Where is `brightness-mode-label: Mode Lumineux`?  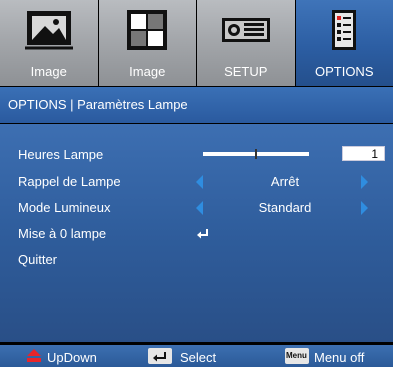
brightness-mode-label: Mode Lumineux is located at coordinates (64, 207).